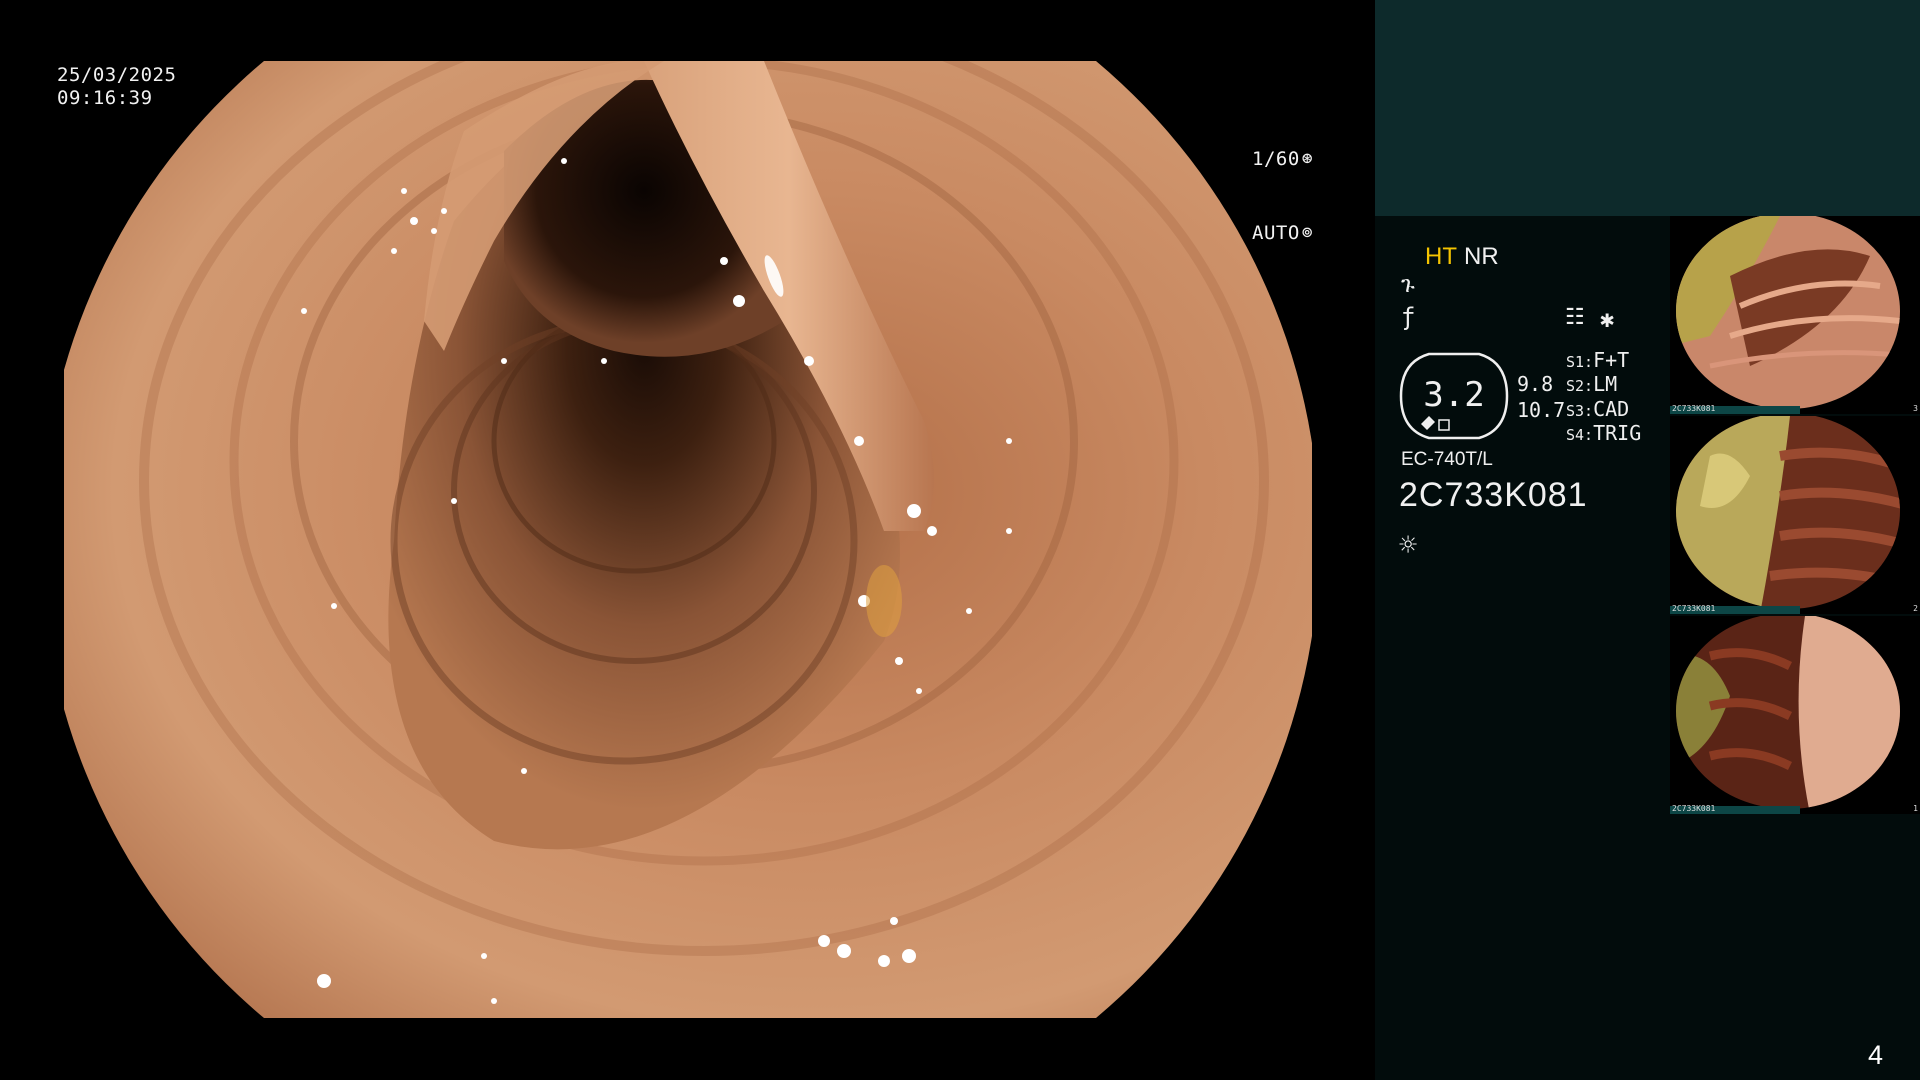 The image size is (1920, 1080). Describe the element at coordinates (1481, 256) in the screenshot. I see `mode-nr-label: NR` at that location.